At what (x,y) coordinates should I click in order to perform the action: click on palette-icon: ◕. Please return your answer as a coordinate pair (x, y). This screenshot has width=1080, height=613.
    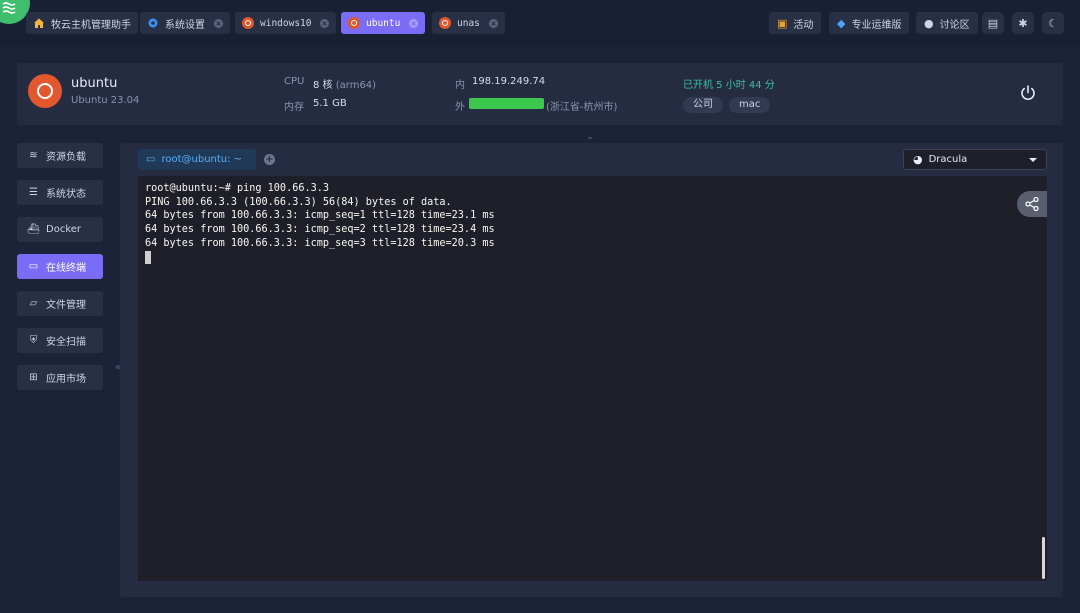
    Looking at the image, I should click on (918, 159).